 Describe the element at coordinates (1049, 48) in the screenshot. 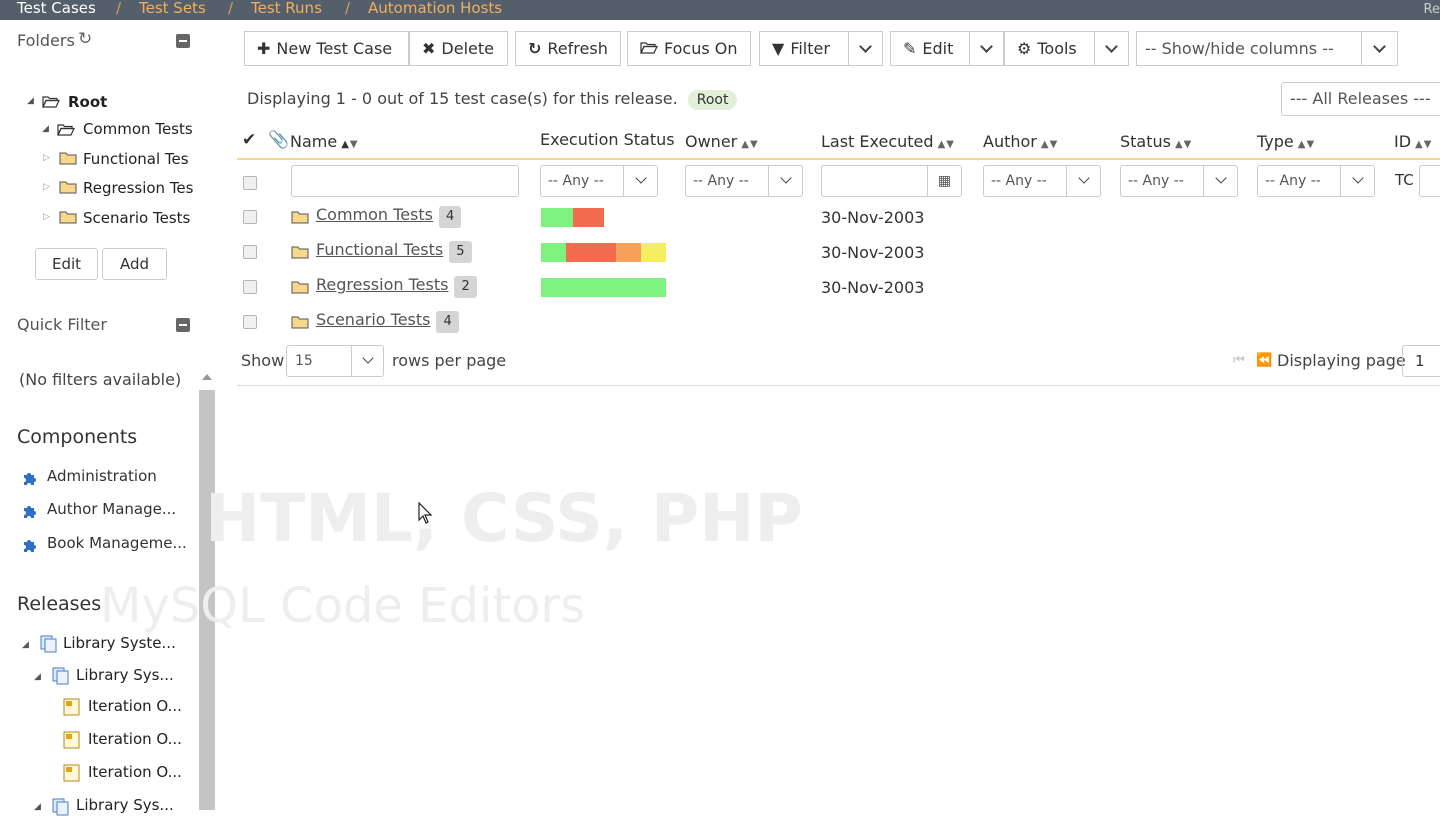

I see `tools-button: ⚙ Tools` at that location.